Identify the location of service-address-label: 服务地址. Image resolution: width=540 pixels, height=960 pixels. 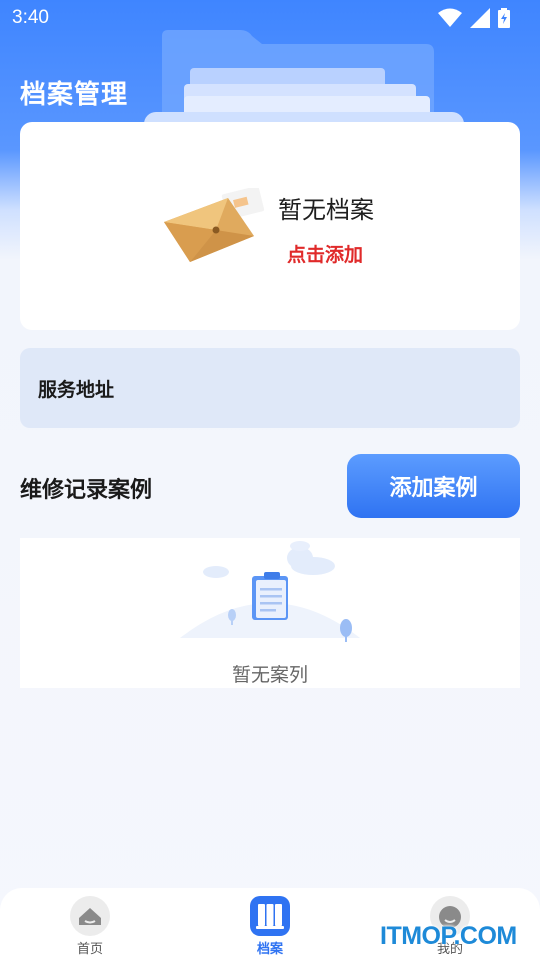
(76, 389).